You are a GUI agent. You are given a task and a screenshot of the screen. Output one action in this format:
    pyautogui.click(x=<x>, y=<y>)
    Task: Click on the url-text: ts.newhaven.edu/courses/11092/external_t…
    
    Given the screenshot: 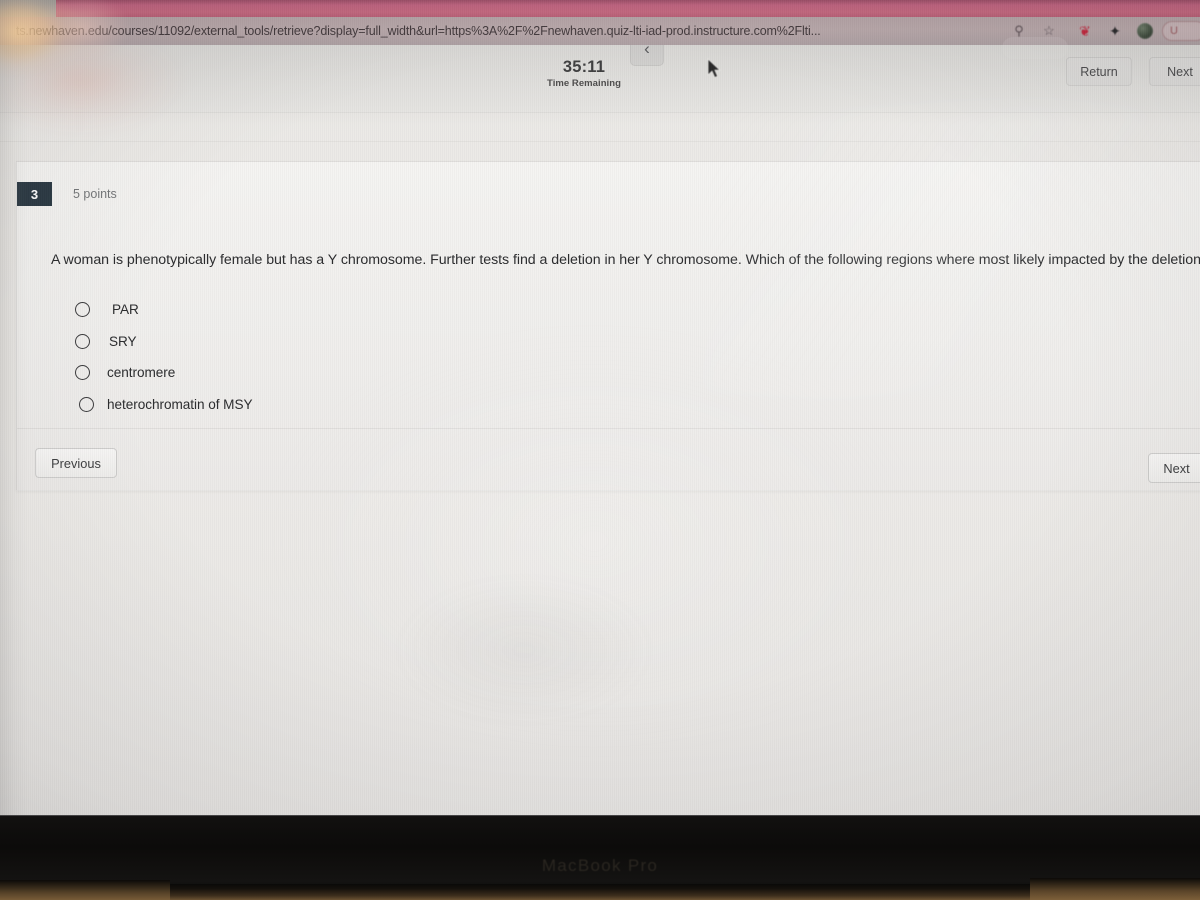 What is the action you would take?
    pyautogui.click(x=511, y=31)
    